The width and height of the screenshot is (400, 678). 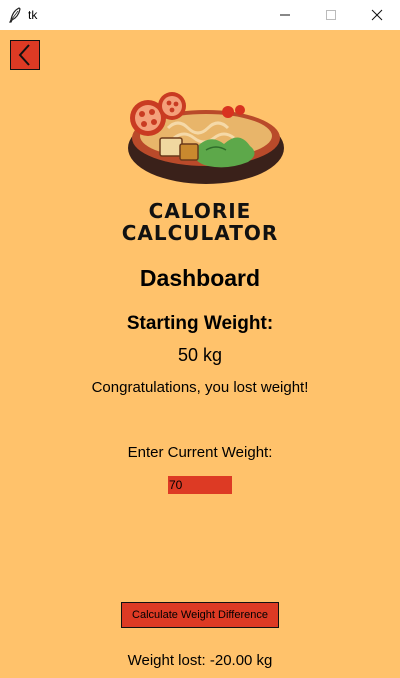 What do you see at coordinates (200, 452) in the screenshot?
I see `current-weight-label: Enter Current Weight:` at bounding box center [200, 452].